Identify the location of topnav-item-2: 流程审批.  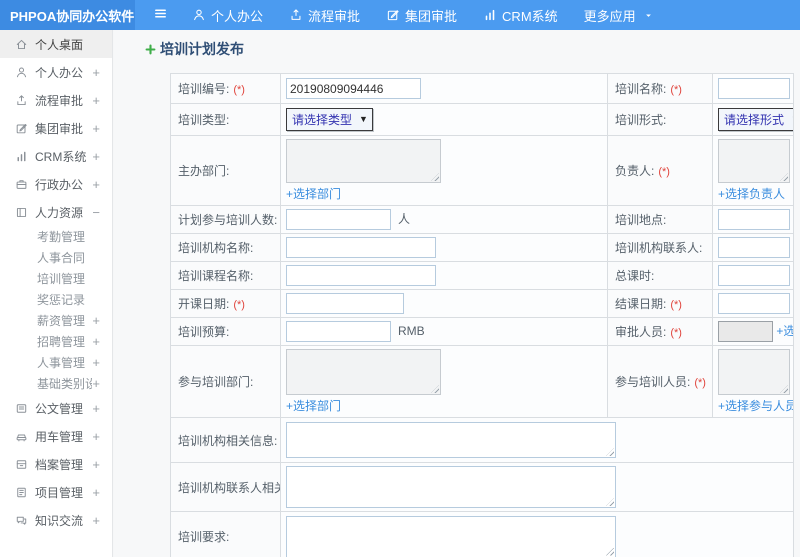
(324, 15).